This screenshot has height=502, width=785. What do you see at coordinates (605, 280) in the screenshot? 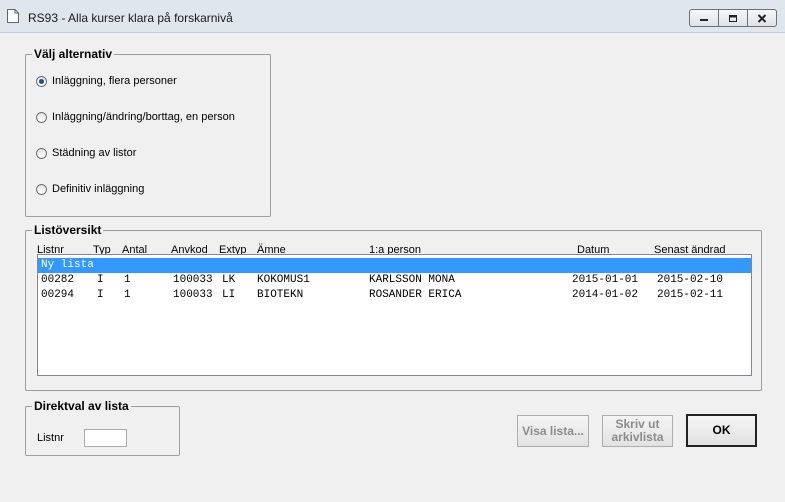
I see `cell-datum: 2015-01-01` at bounding box center [605, 280].